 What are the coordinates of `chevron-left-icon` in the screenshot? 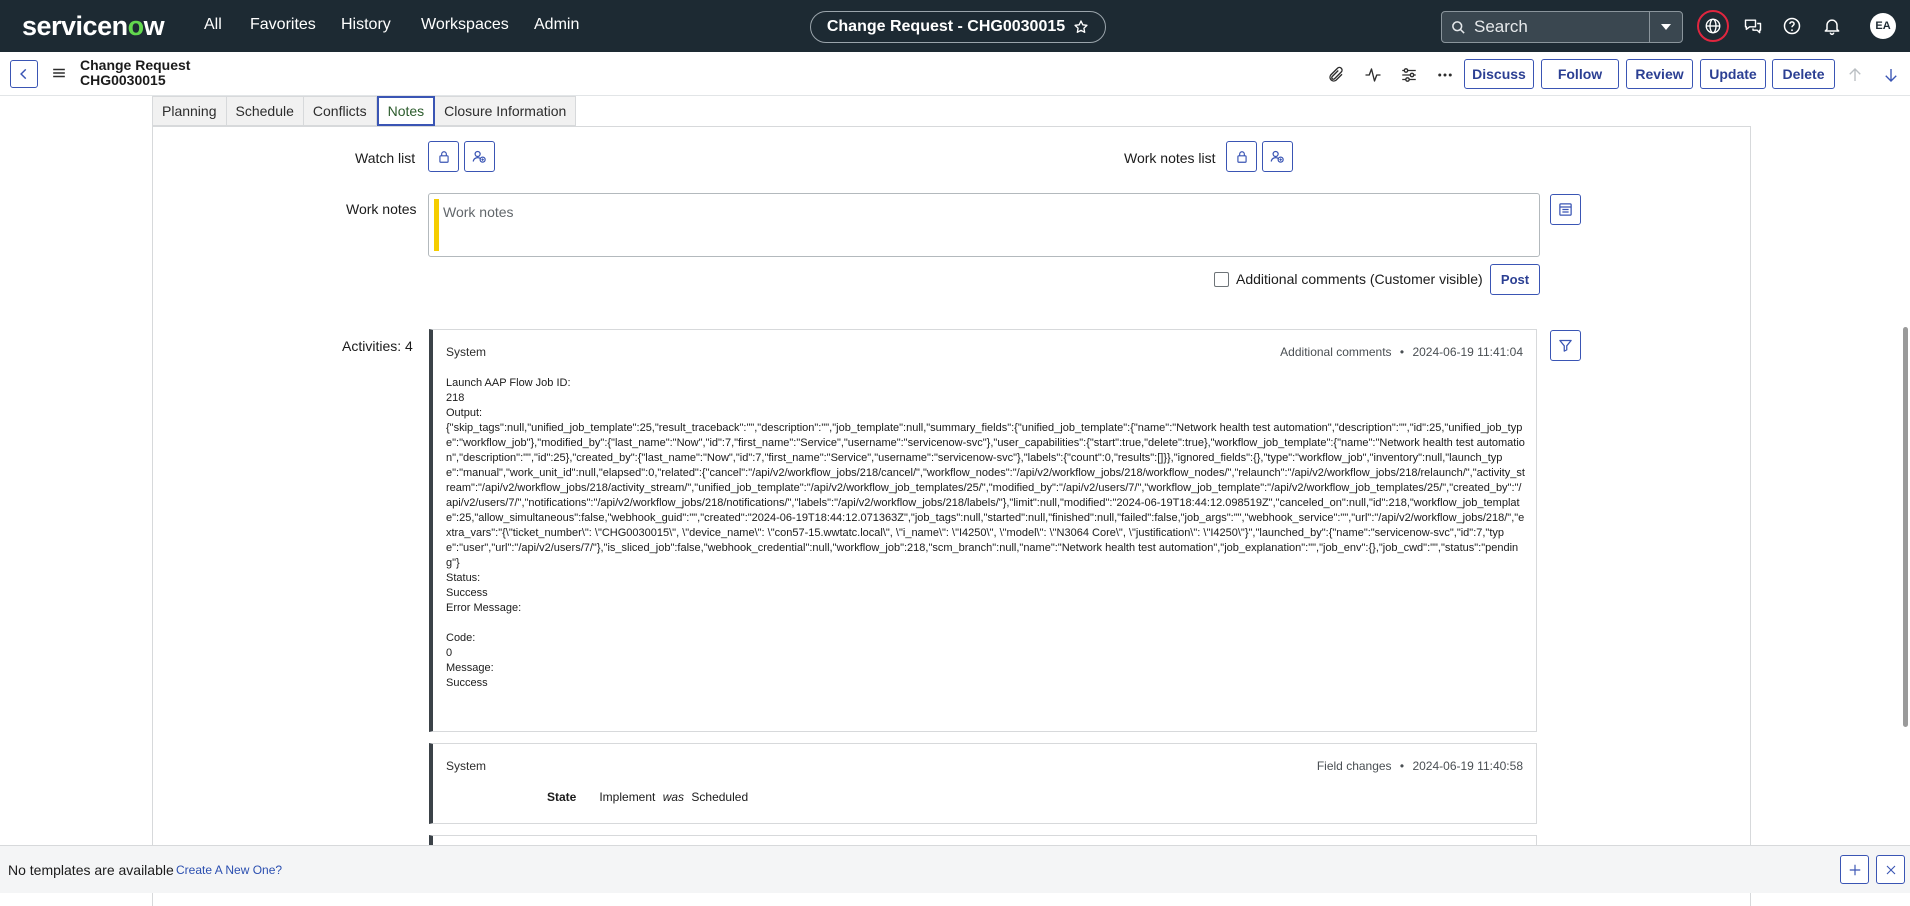 It's located at (23, 74).